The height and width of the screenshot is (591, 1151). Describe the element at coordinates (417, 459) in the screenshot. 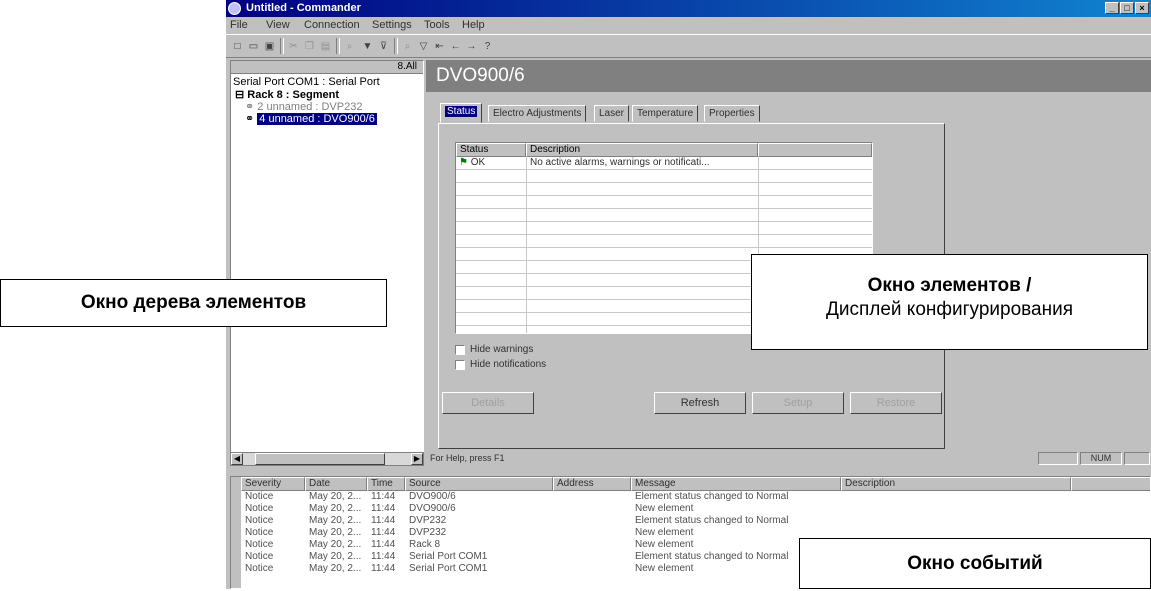

I see `scroll-right-arrow-icon: ▶` at that location.